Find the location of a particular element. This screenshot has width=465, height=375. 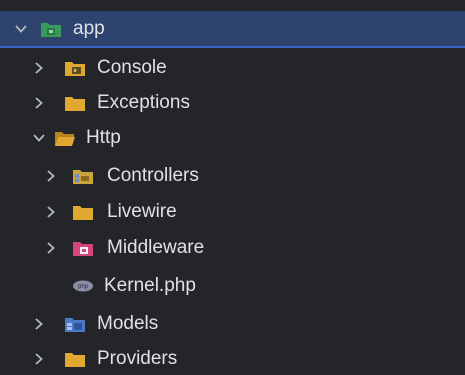

svg-text: php is located at coordinates (83, 287).